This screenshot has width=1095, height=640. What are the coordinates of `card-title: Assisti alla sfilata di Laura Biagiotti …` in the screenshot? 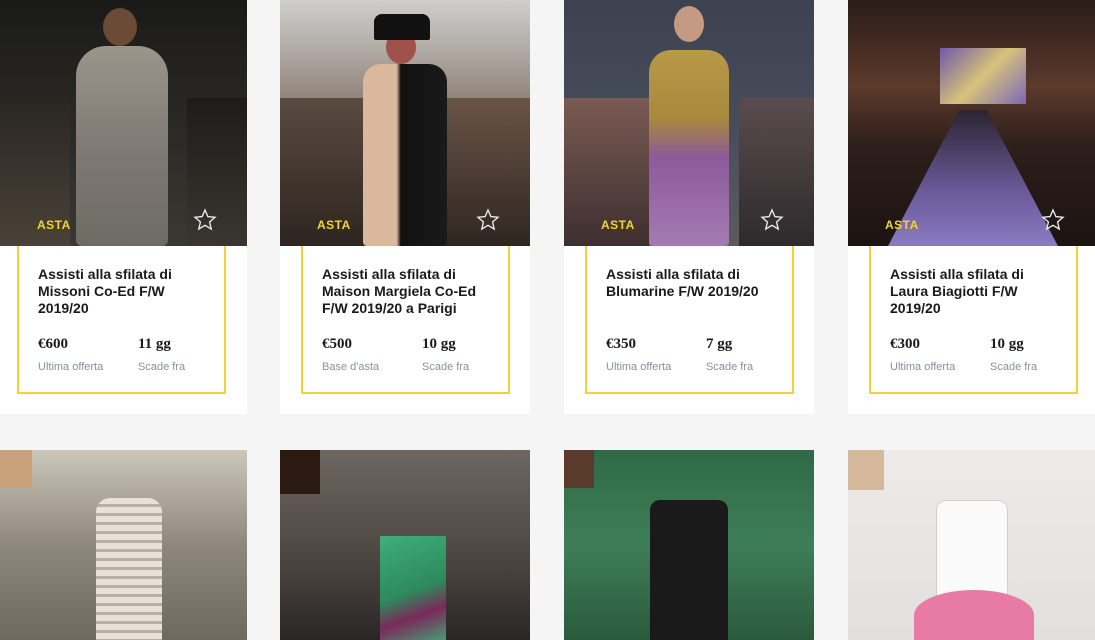 It's located at (977, 291).